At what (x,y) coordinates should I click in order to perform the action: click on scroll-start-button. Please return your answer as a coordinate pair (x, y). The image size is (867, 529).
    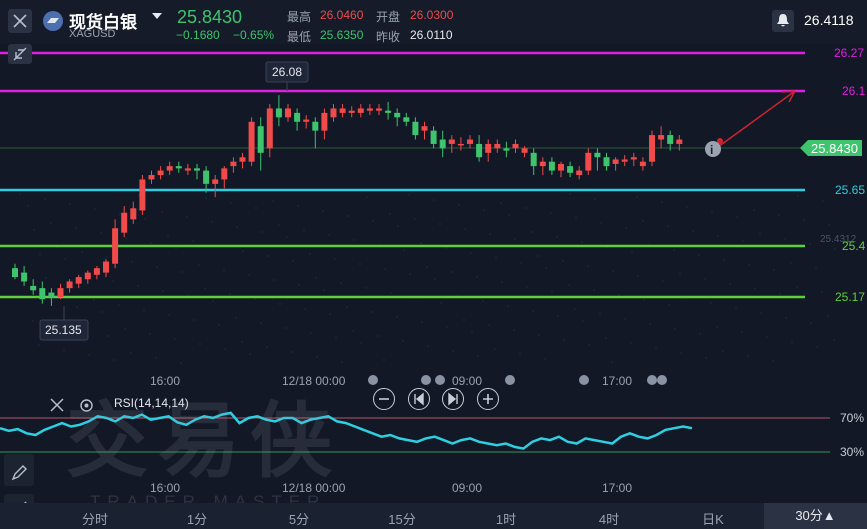
    Looking at the image, I should click on (419, 399).